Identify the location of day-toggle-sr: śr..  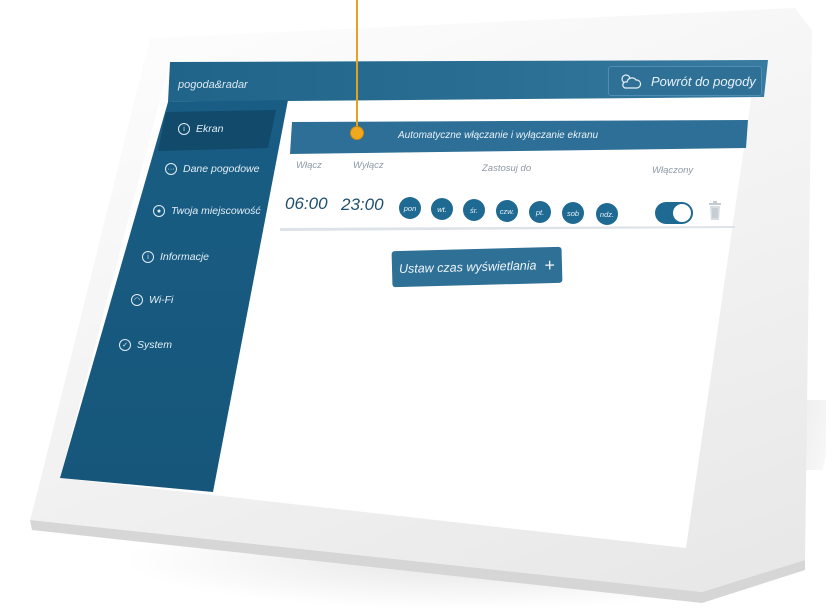
(474, 210).